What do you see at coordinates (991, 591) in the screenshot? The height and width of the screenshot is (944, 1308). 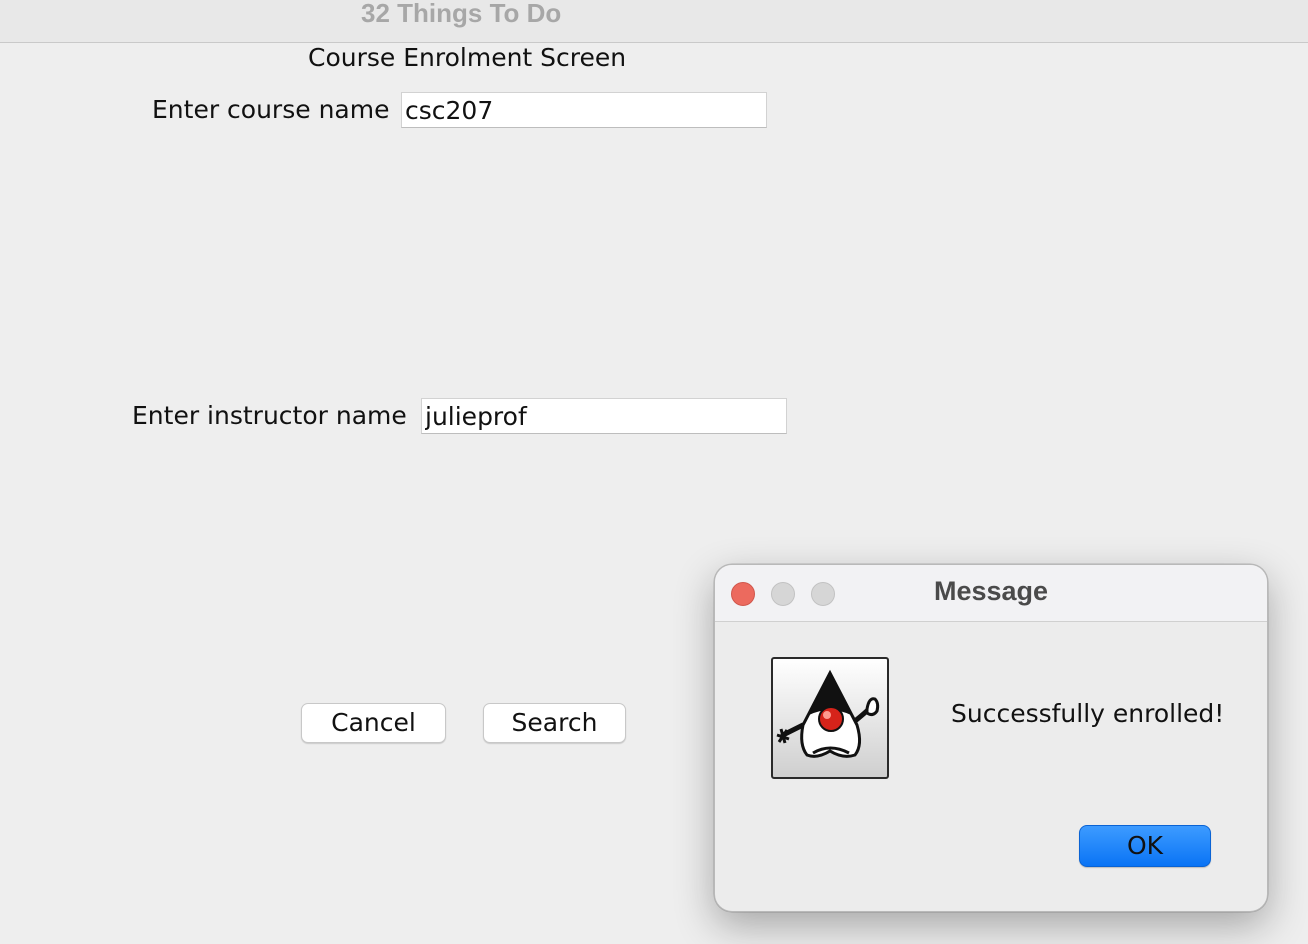 I see `dialog-title: Message` at bounding box center [991, 591].